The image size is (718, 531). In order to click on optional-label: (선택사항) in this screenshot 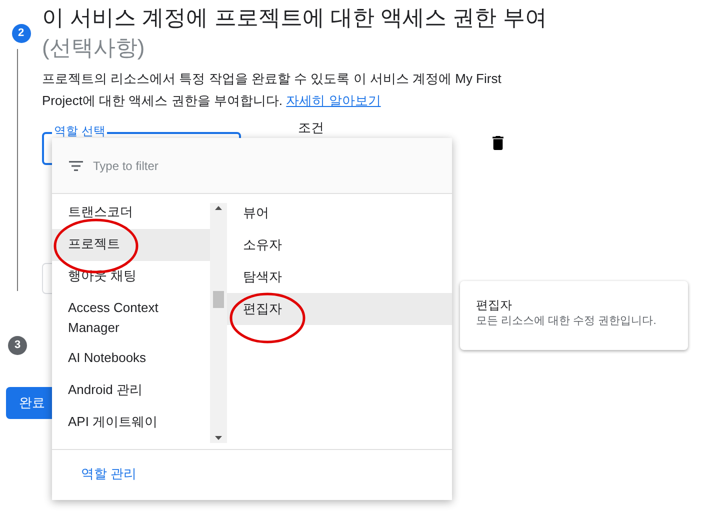, I will do `click(94, 48)`.